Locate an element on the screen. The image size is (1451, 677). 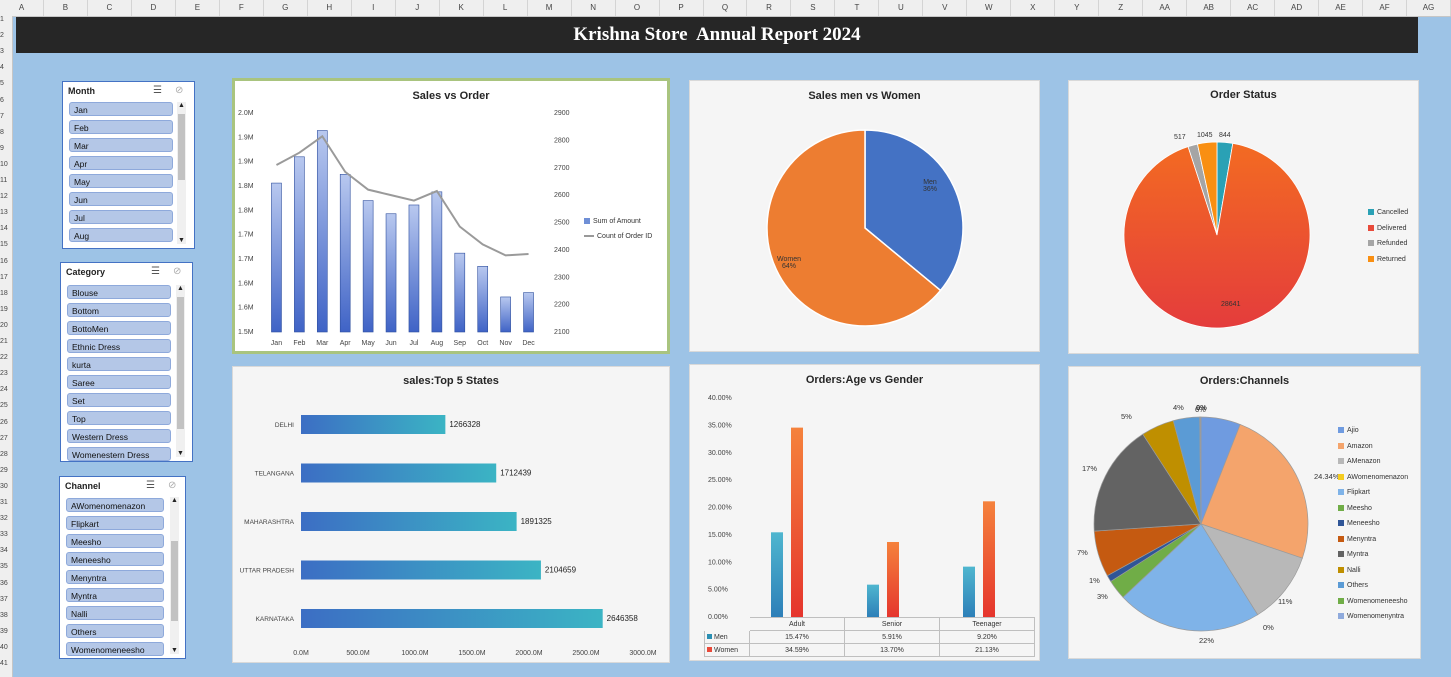
row-header: 7 is located at coordinates (6, 116).